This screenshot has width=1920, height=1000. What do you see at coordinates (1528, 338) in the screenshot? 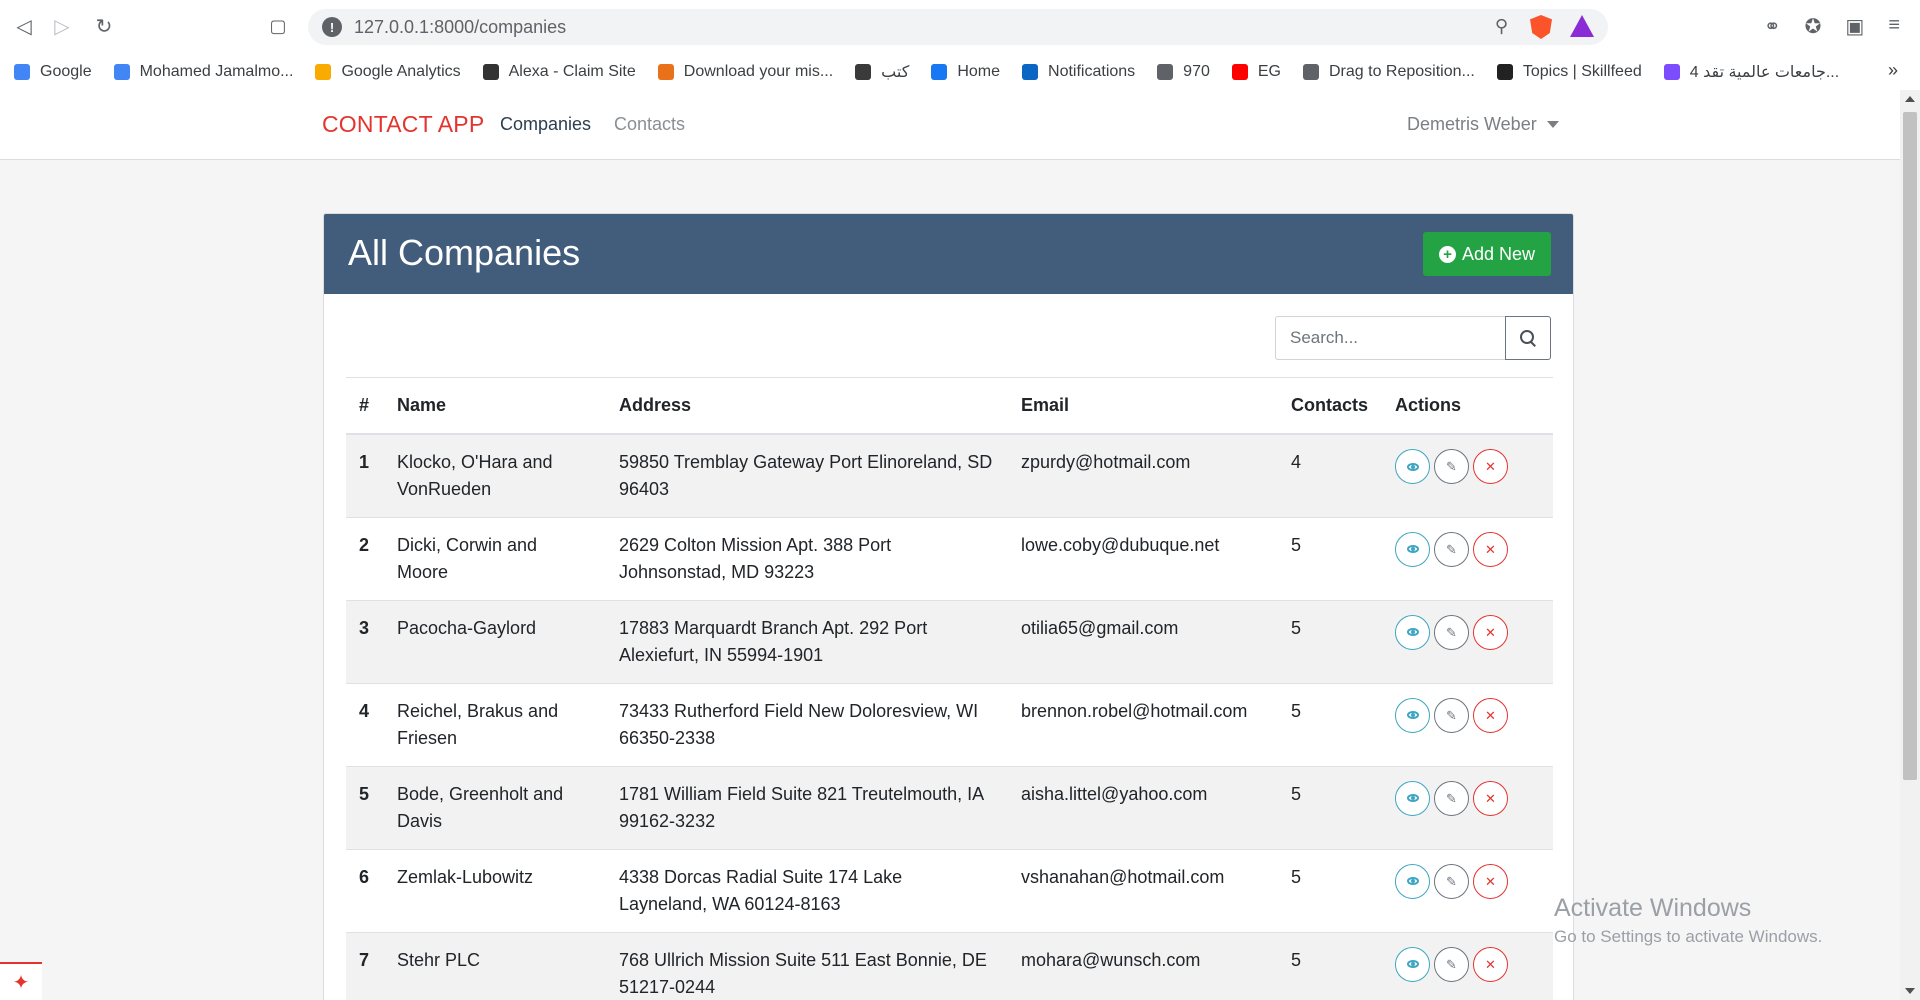
I see `search-button` at bounding box center [1528, 338].